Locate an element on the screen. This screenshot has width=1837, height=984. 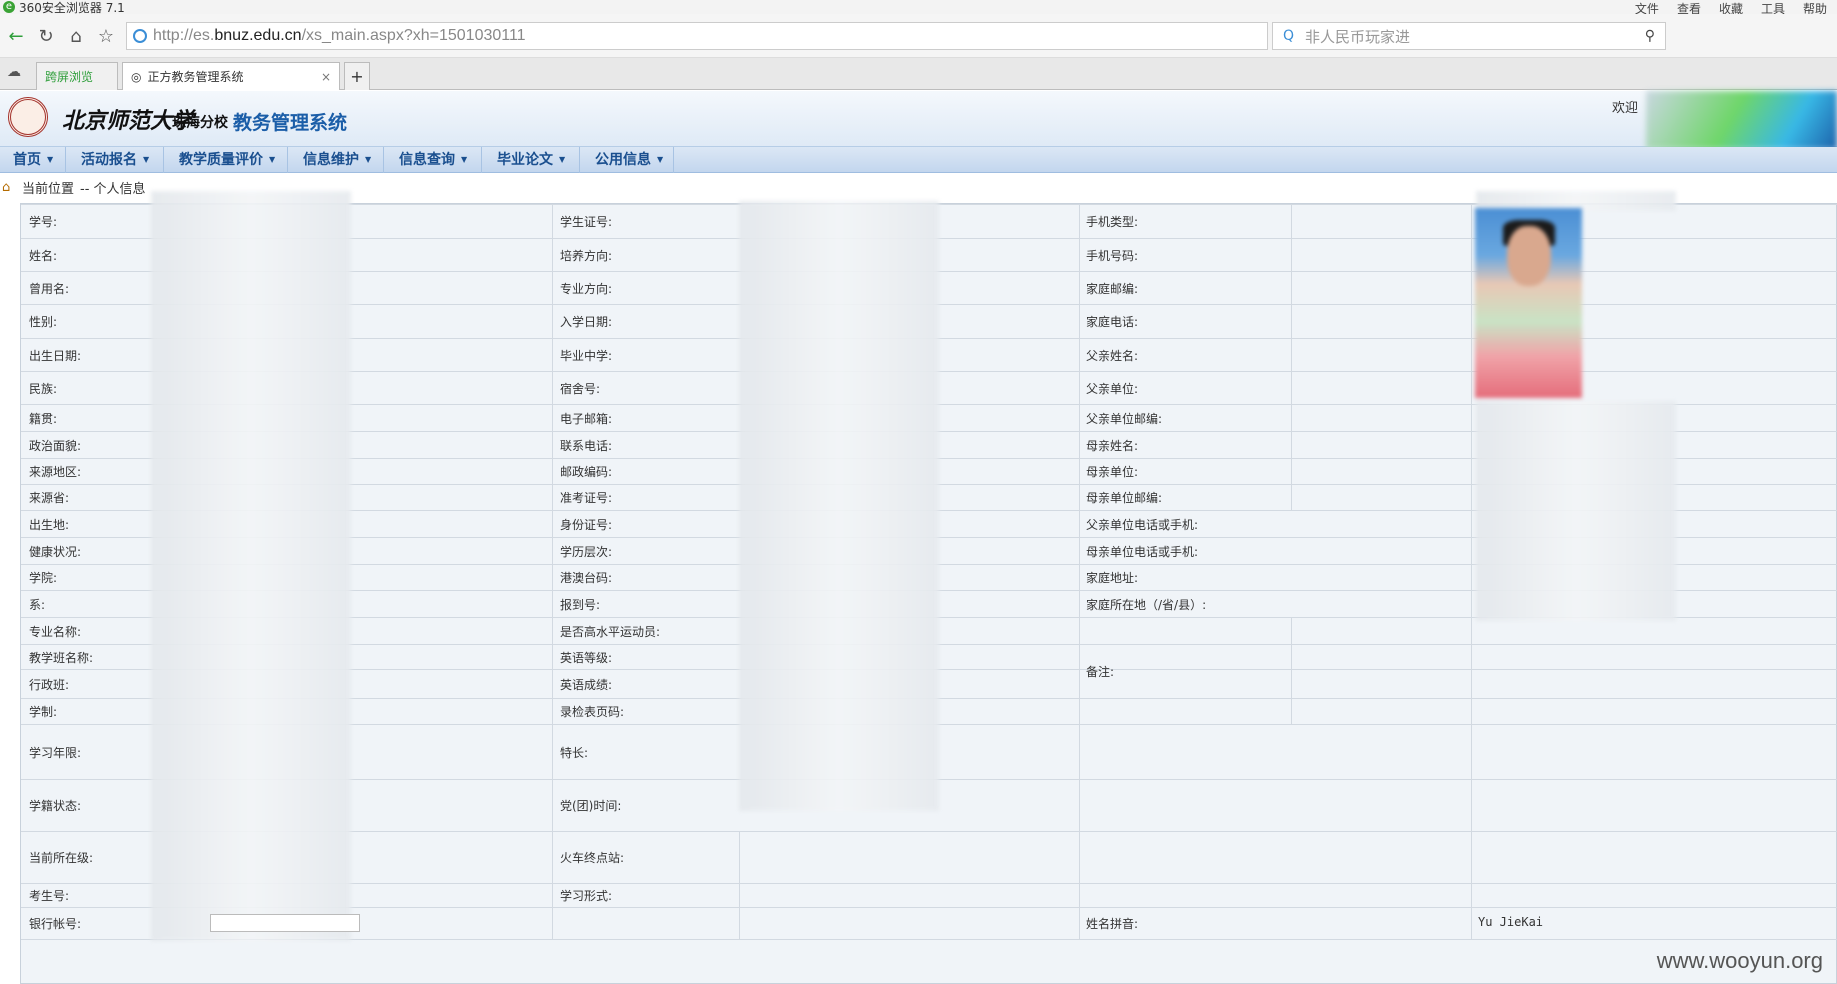
url-domain: bnuz.edu.cn is located at coordinates (258, 35).